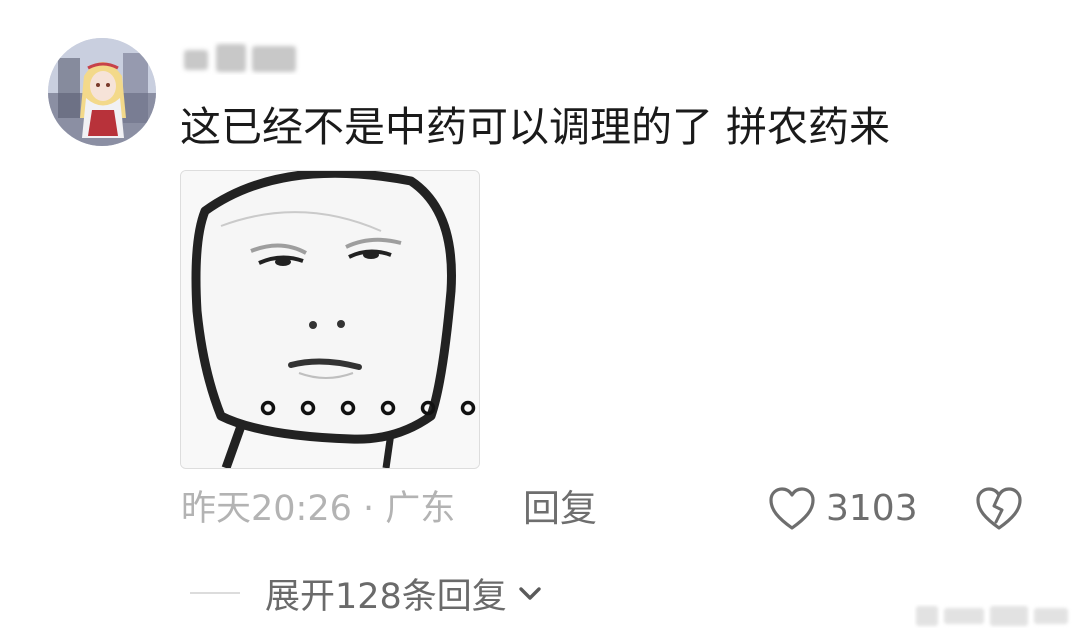  Describe the element at coordinates (386, 596) in the screenshot. I see `expand-replies-label: 展开128条回复` at that location.